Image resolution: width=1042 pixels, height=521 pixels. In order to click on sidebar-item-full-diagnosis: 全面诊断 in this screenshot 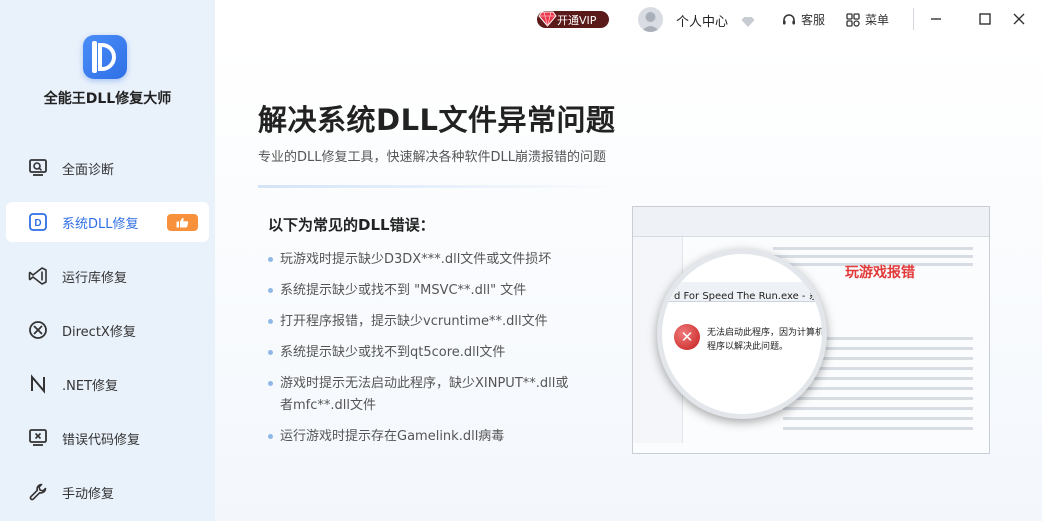, I will do `click(107, 168)`.